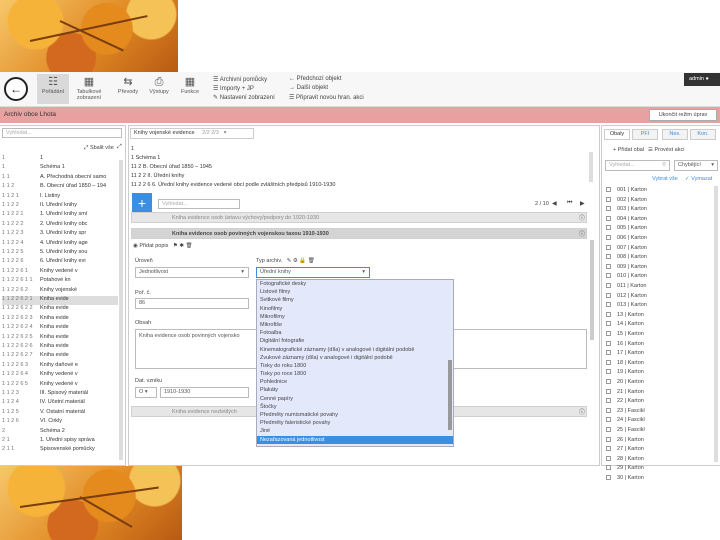 This screenshot has height=540, width=720. Describe the element at coordinates (703, 134) in the screenshot. I see `right-tab: Kon.` at that location.